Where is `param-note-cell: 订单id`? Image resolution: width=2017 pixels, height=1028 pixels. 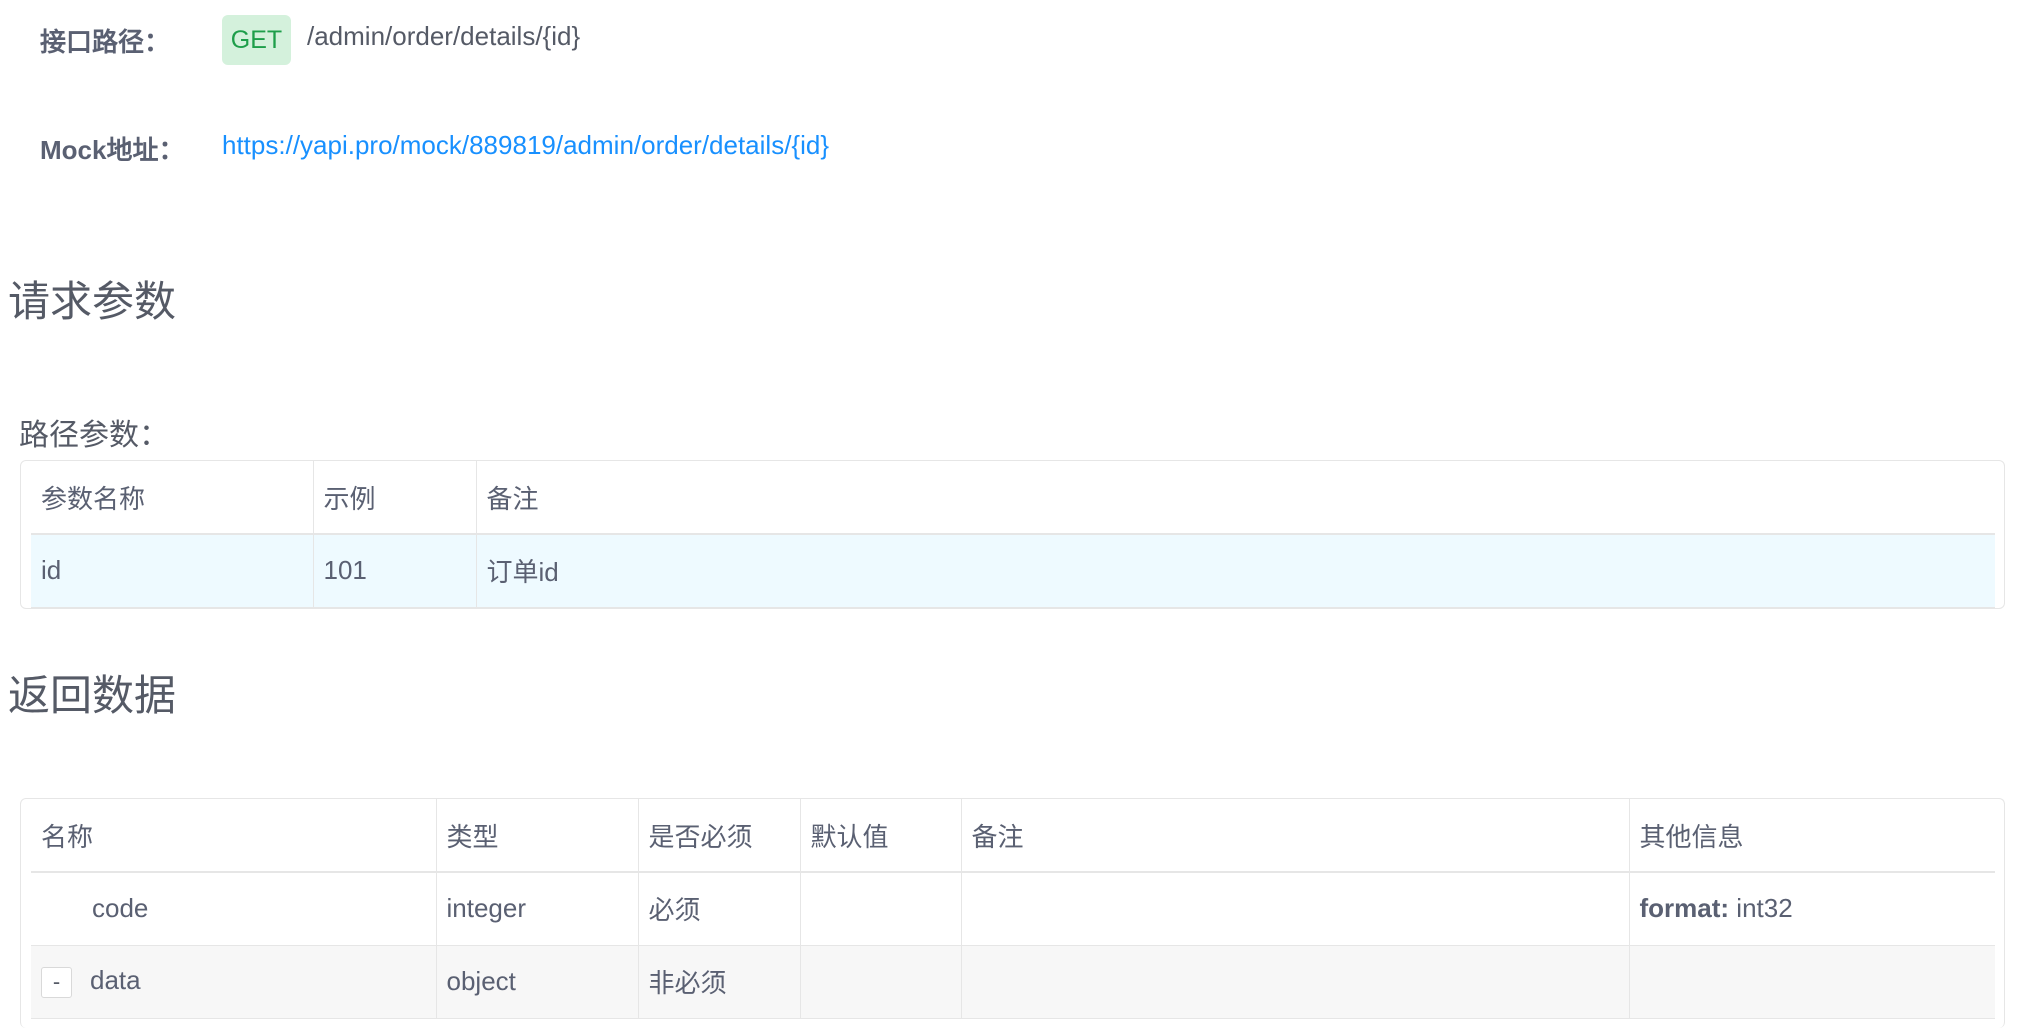 param-note-cell: 订单id is located at coordinates (522, 572).